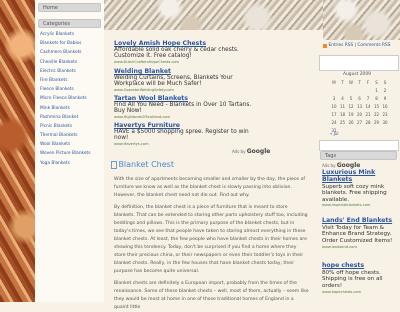 The width and height of the screenshot is (400, 312). I want to click on calendar-day: 10, so click(334, 106).